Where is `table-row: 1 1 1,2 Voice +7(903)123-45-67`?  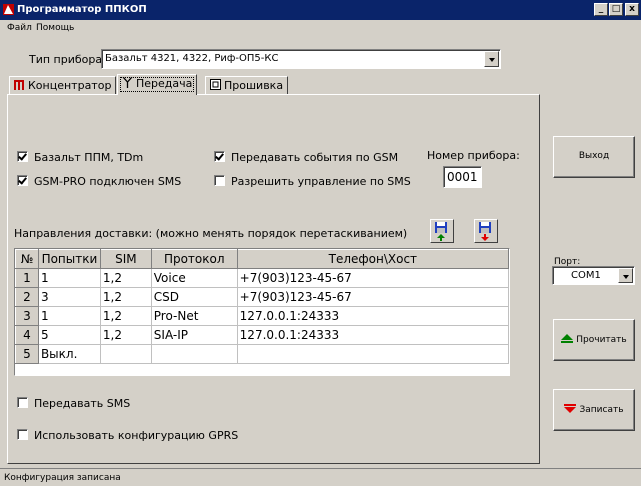 table-row: 1 1 1,2 Voice +7(903)123-45-67 is located at coordinates (262, 278).